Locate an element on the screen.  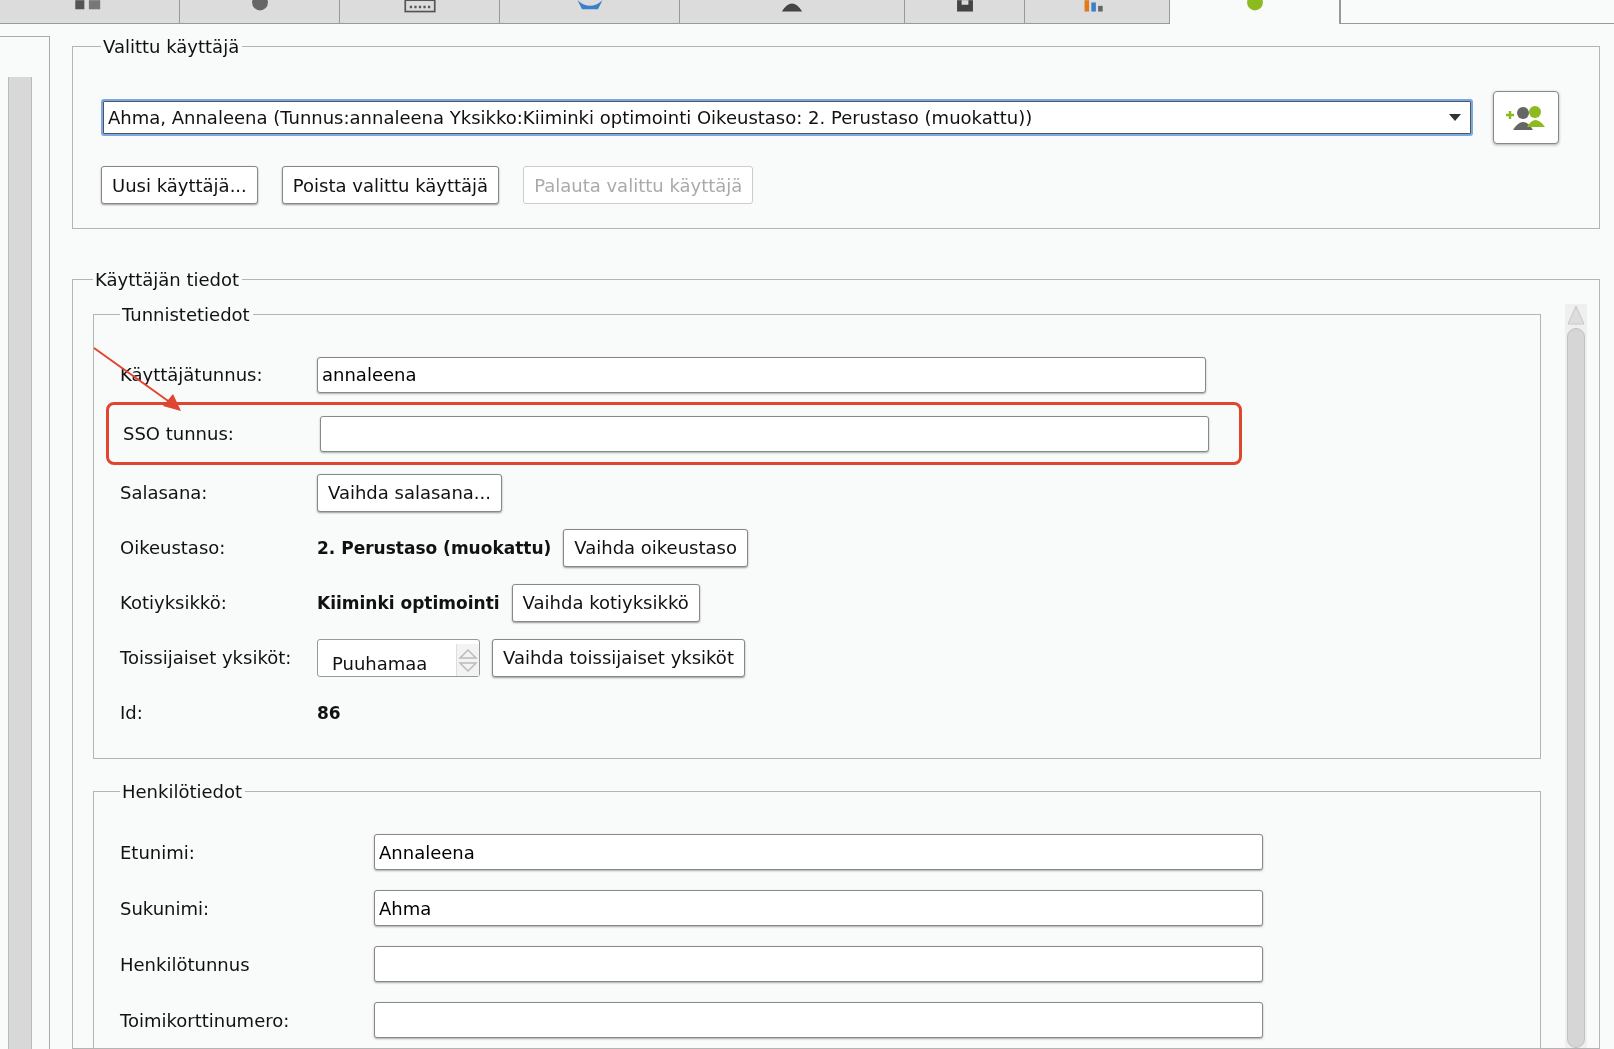
change-button: Vaihda kotiyksikkö is located at coordinates (605, 602).